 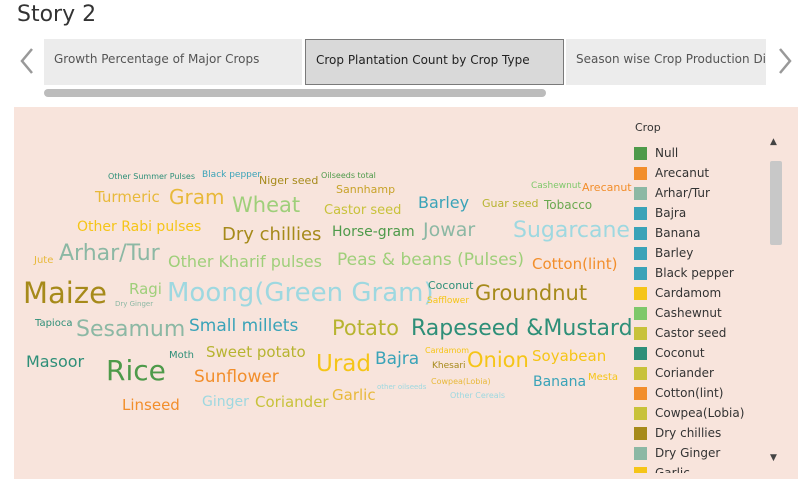 What do you see at coordinates (288, 180) in the screenshot?
I see `word-cloud-word: Niger seed` at bounding box center [288, 180].